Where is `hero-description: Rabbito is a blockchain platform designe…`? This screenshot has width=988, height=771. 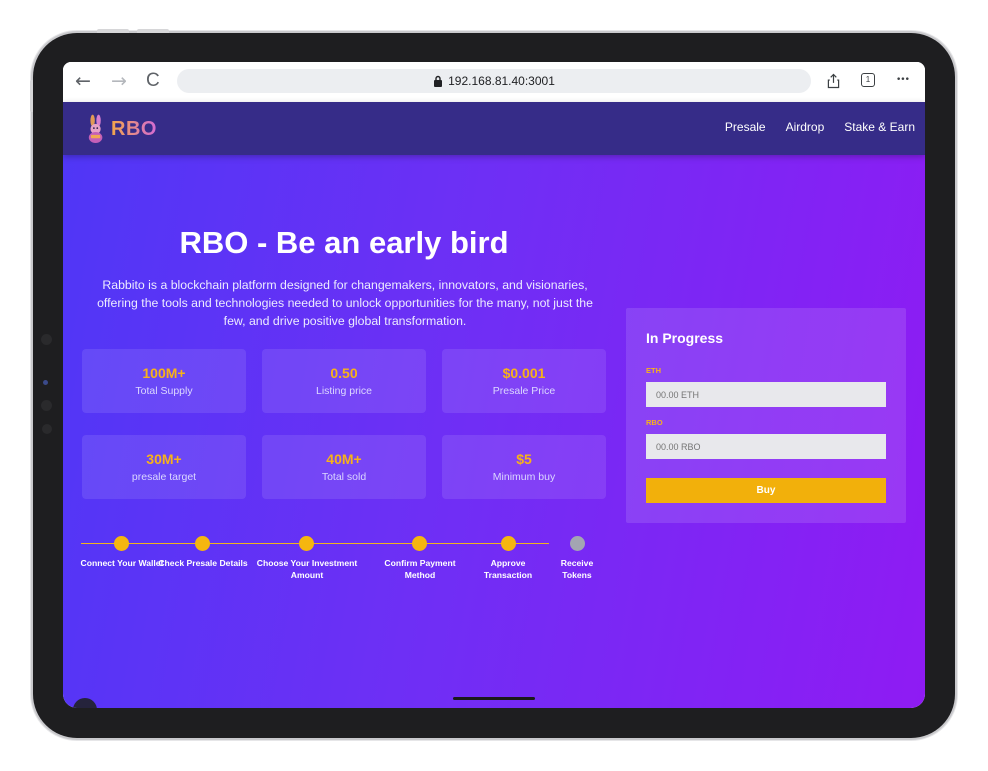 hero-description: Rabbito is a blockchain platform designe… is located at coordinates (345, 303).